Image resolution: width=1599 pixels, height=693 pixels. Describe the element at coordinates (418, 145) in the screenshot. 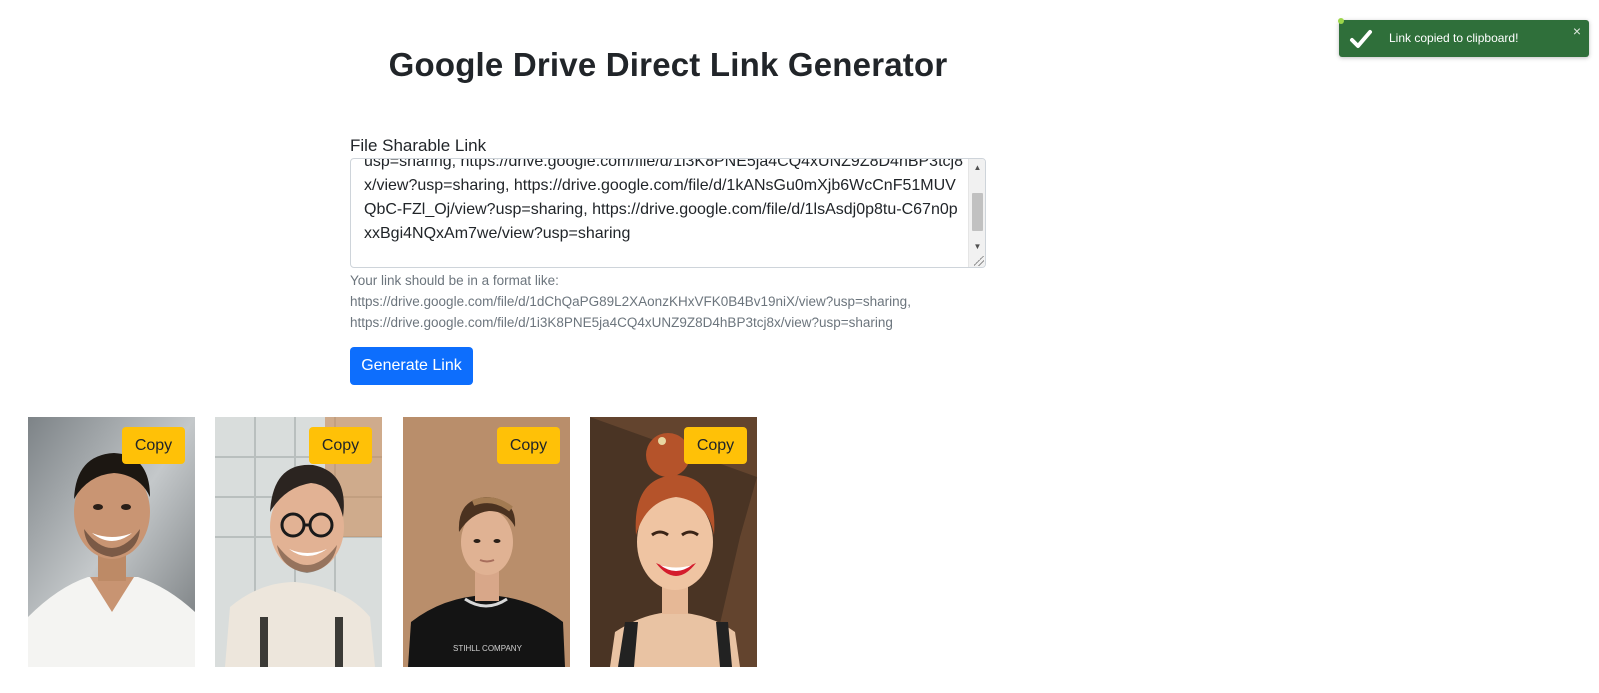

I see `file-link-label: File Sharable Link` at that location.